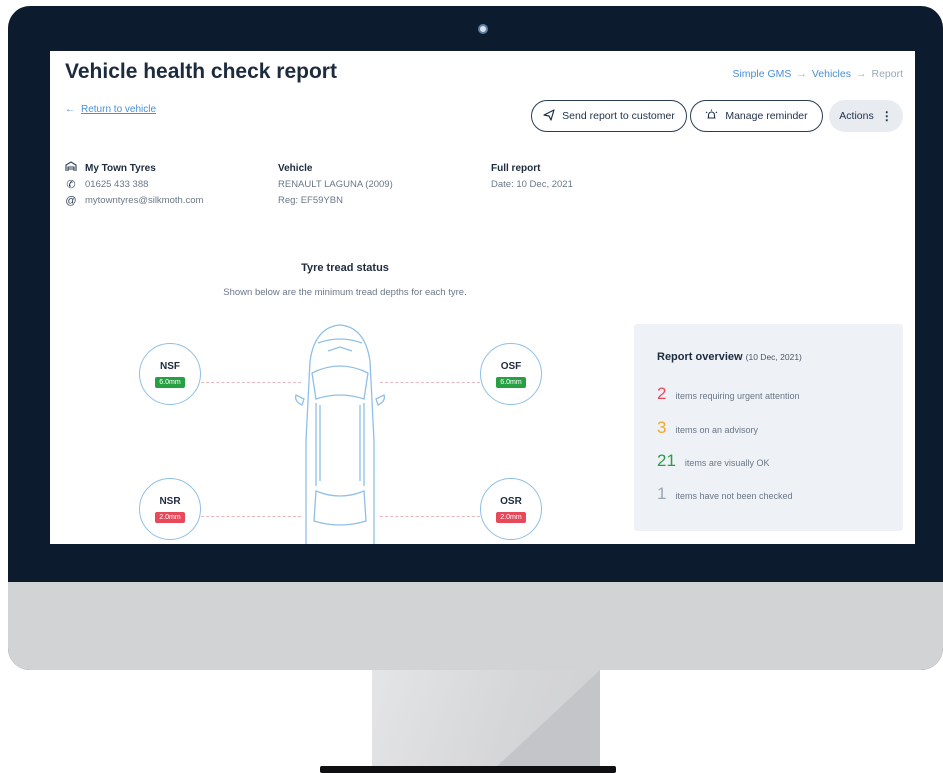 Image resolution: width=943 pixels, height=773 pixels. I want to click on breadcrumb-item-vehicles: Vehicles, so click(831, 74).